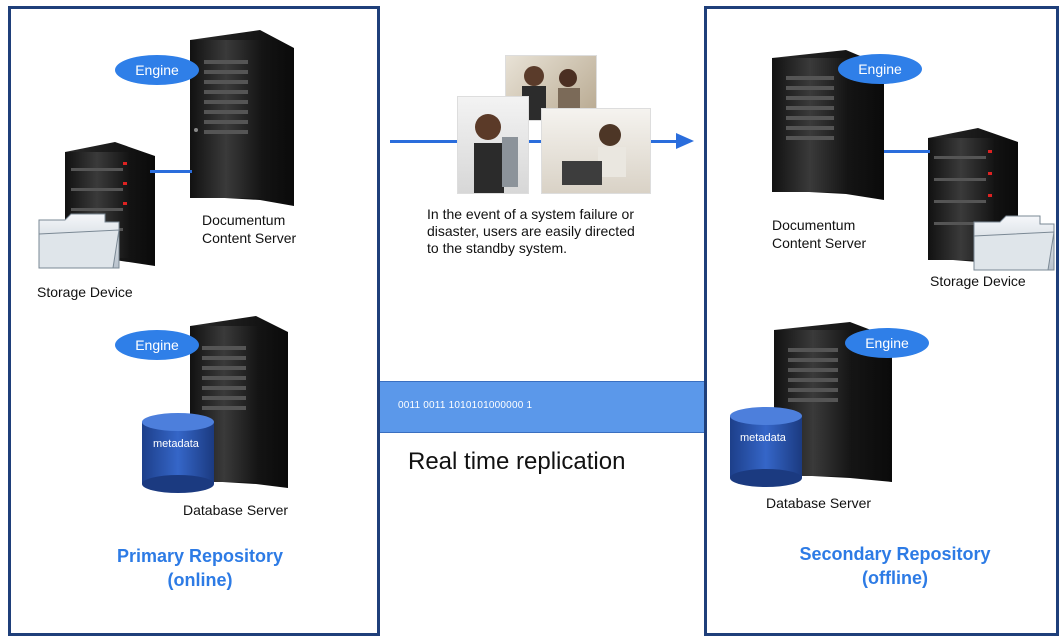  I want to click on primary-repository-title: Primary Repository (online), so click(200, 568).